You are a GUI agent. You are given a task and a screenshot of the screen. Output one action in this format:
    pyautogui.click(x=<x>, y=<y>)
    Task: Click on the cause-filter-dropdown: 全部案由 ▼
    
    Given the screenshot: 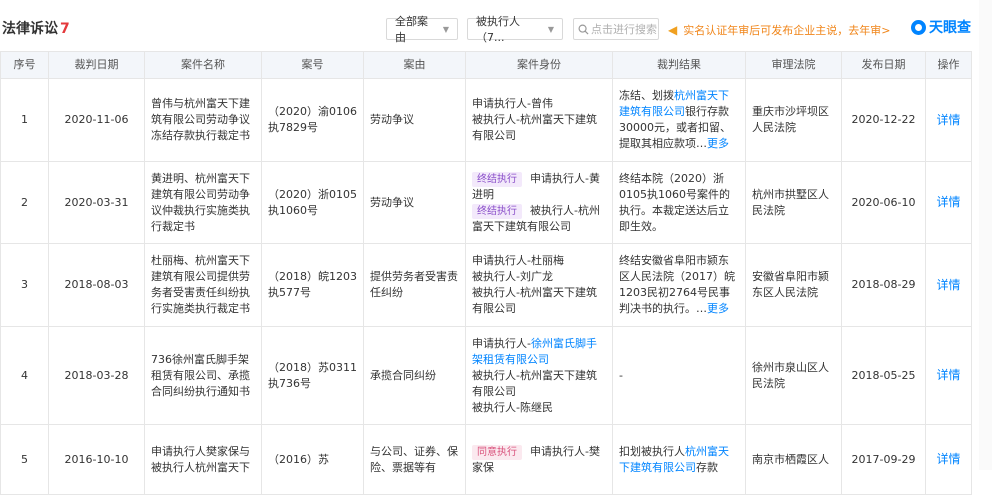 What is the action you would take?
    pyautogui.click(x=422, y=29)
    